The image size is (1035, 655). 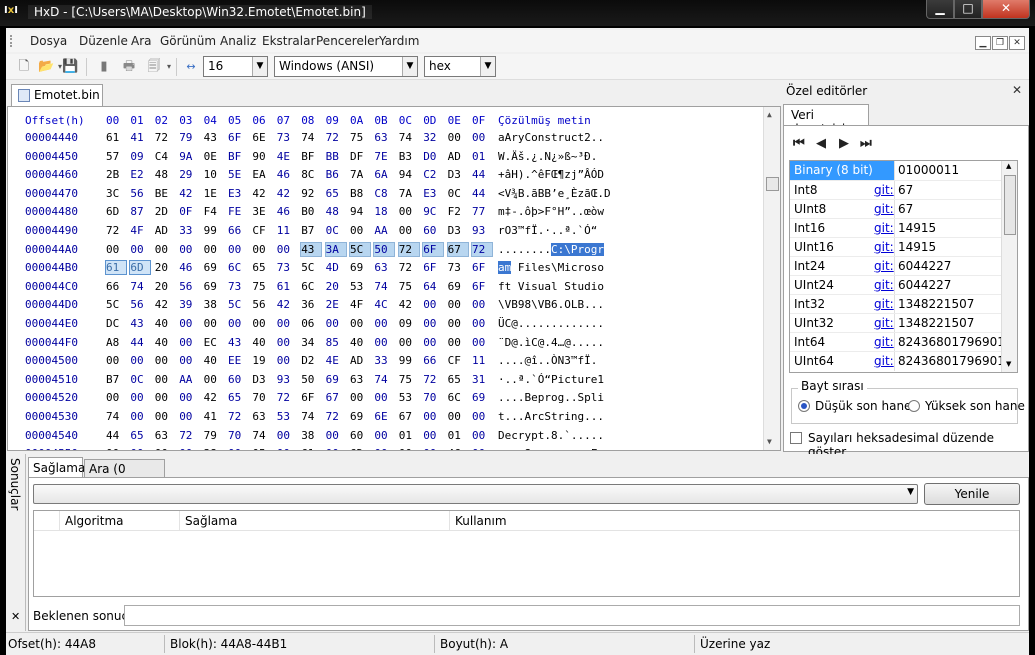 What do you see at coordinates (826, 120) in the screenshot?
I see `tab-data-inspector: Veri denetçisi` at bounding box center [826, 120].